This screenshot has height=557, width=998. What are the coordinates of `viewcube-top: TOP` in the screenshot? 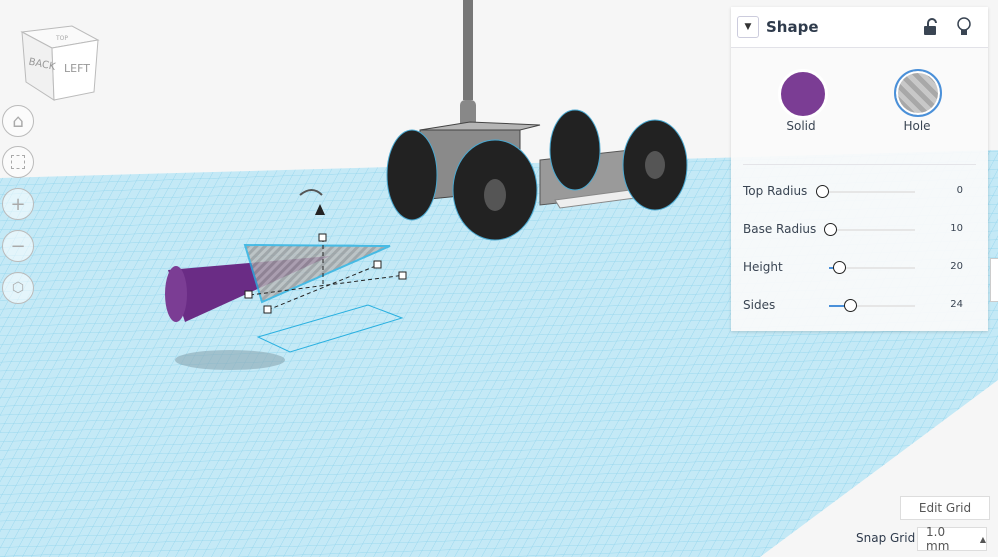 It's located at (61, 38).